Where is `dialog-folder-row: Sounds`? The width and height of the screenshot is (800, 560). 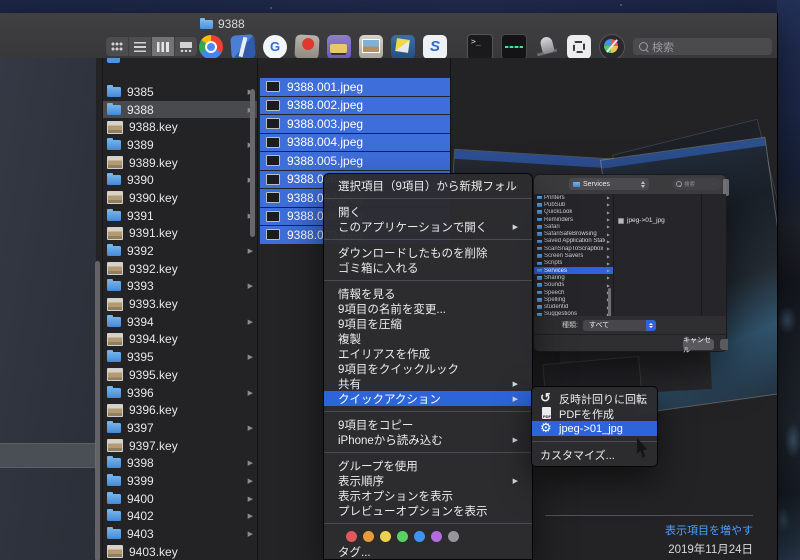 dialog-folder-row: Sounds is located at coordinates (573, 285).